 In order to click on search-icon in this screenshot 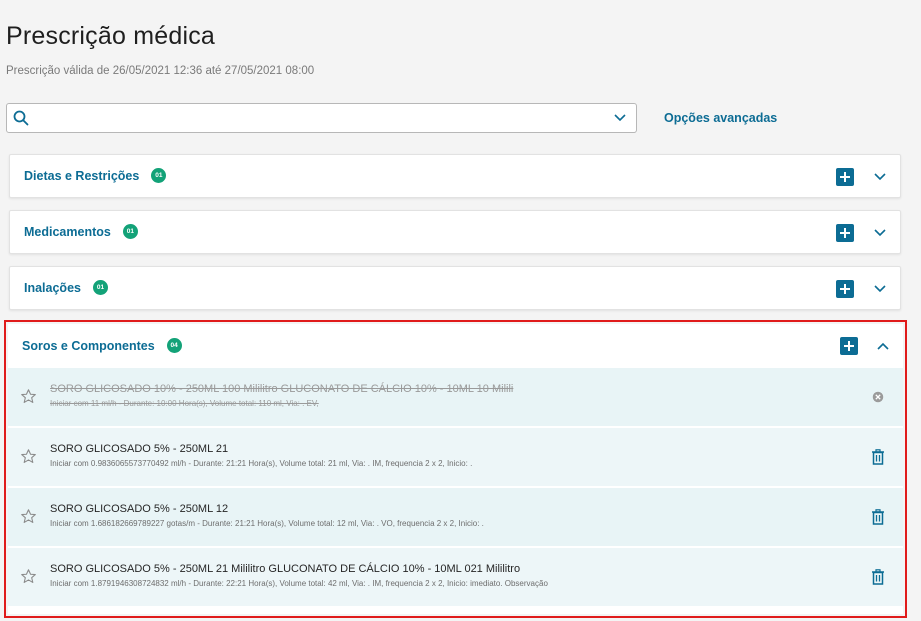, I will do `click(21, 118)`.